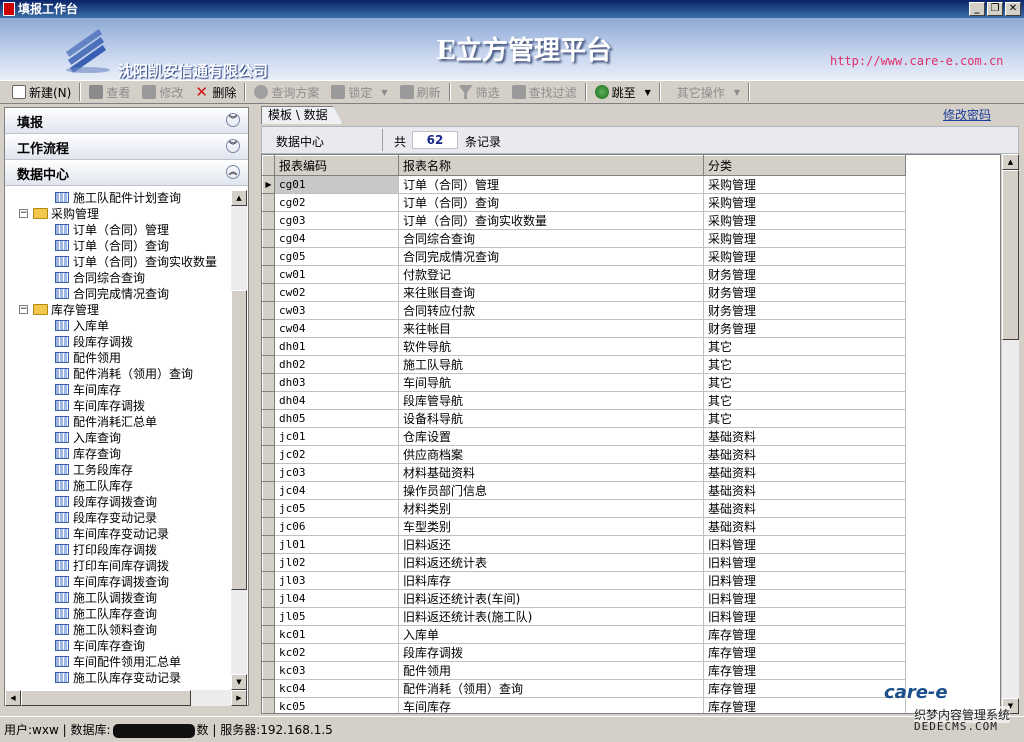 The width and height of the screenshot is (1024, 742). I want to click on tree-item: 车间库存调拨, so click(118, 406).